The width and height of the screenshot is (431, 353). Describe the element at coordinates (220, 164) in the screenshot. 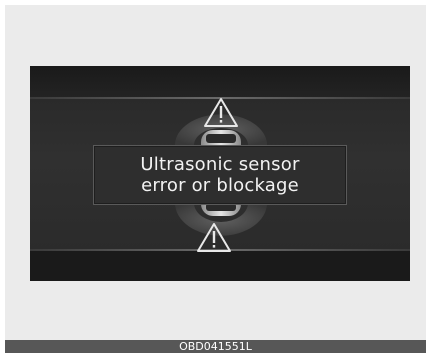

I see `warning-message-line1: Ultrasonic sensor` at that location.